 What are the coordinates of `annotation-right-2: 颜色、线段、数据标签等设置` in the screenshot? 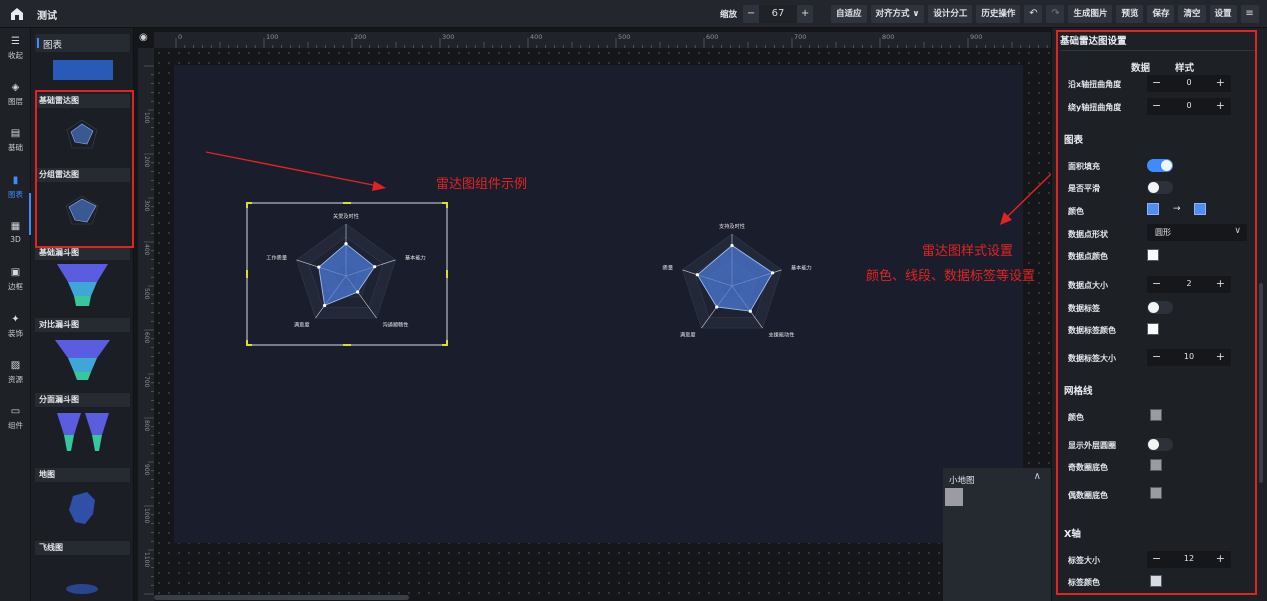 It's located at (951, 276).